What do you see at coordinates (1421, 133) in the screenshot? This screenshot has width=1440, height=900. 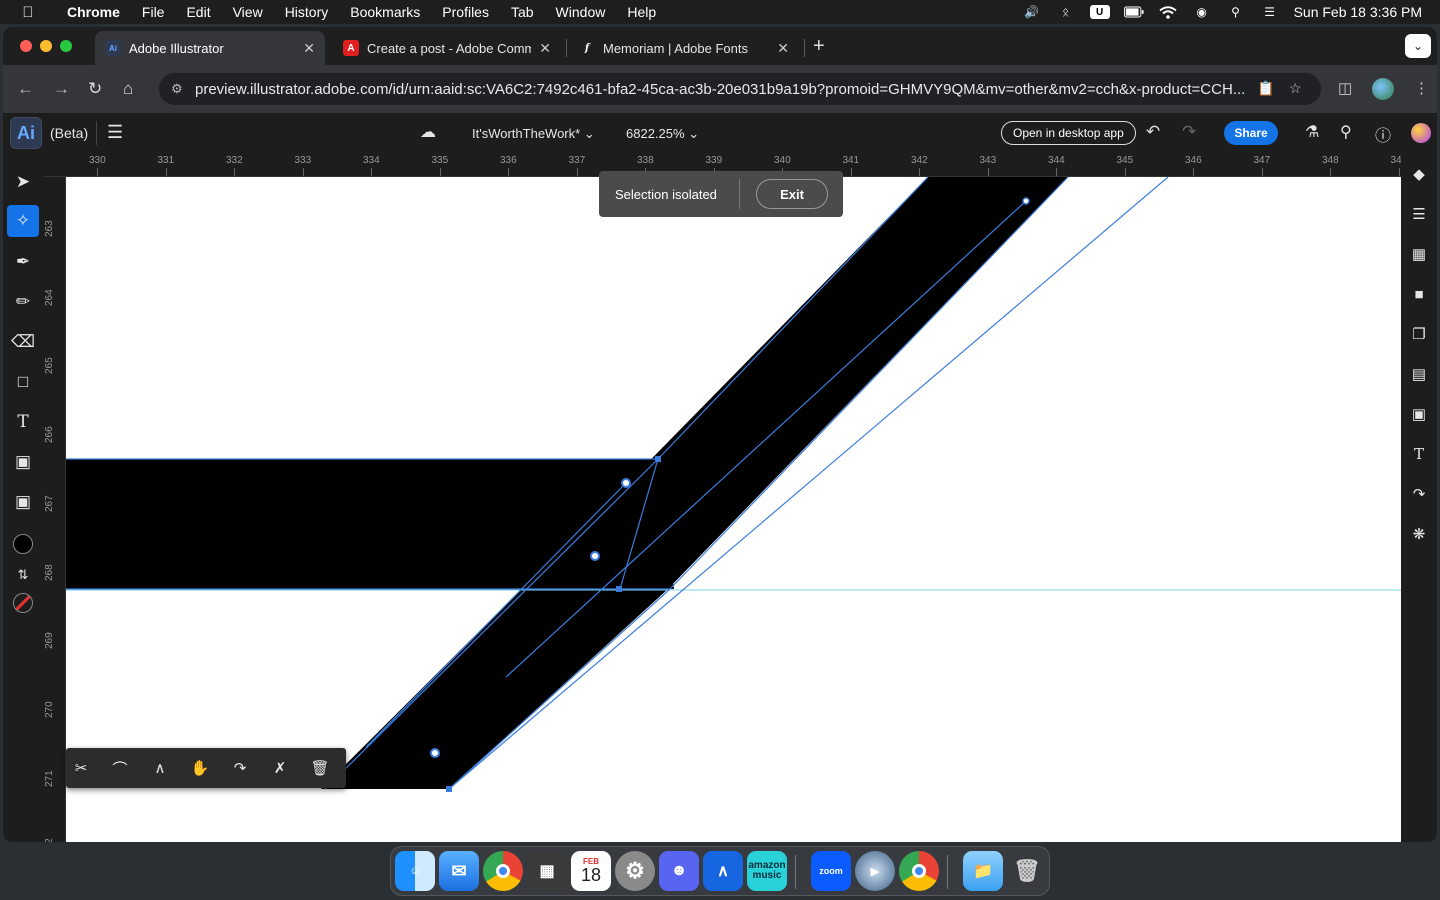 I see `user-avatar` at bounding box center [1421, 133].